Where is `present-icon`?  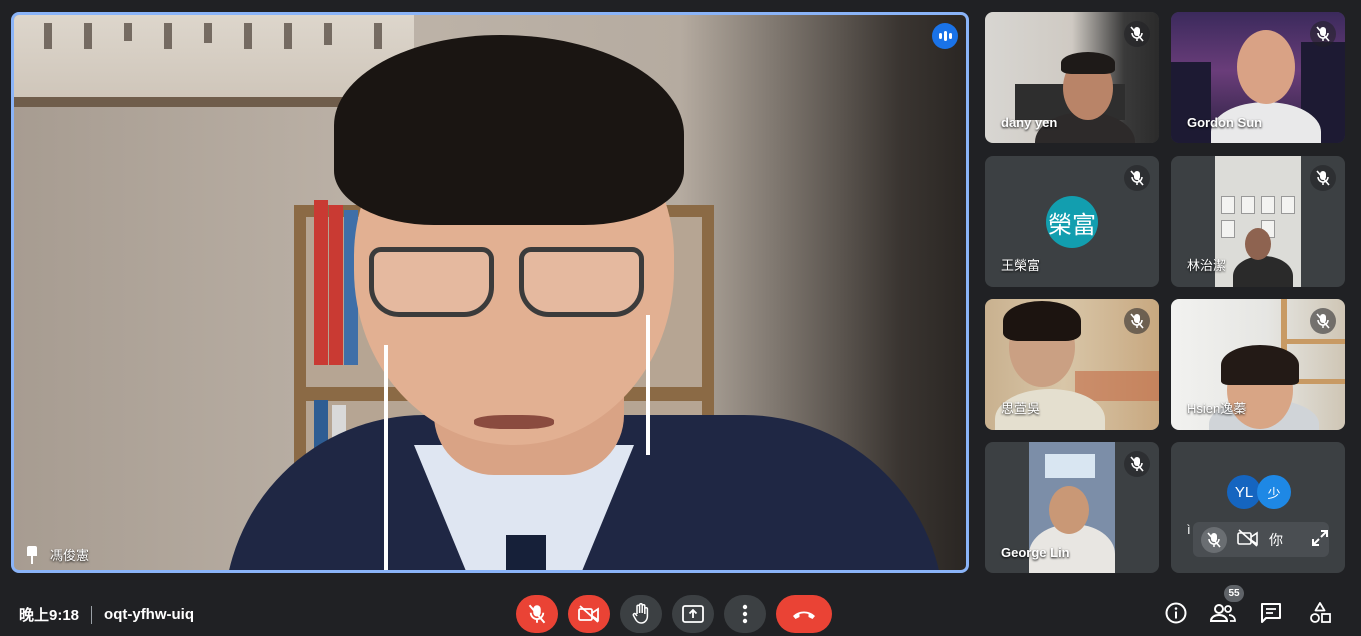 present-icon is located at coordinates (693, 614).